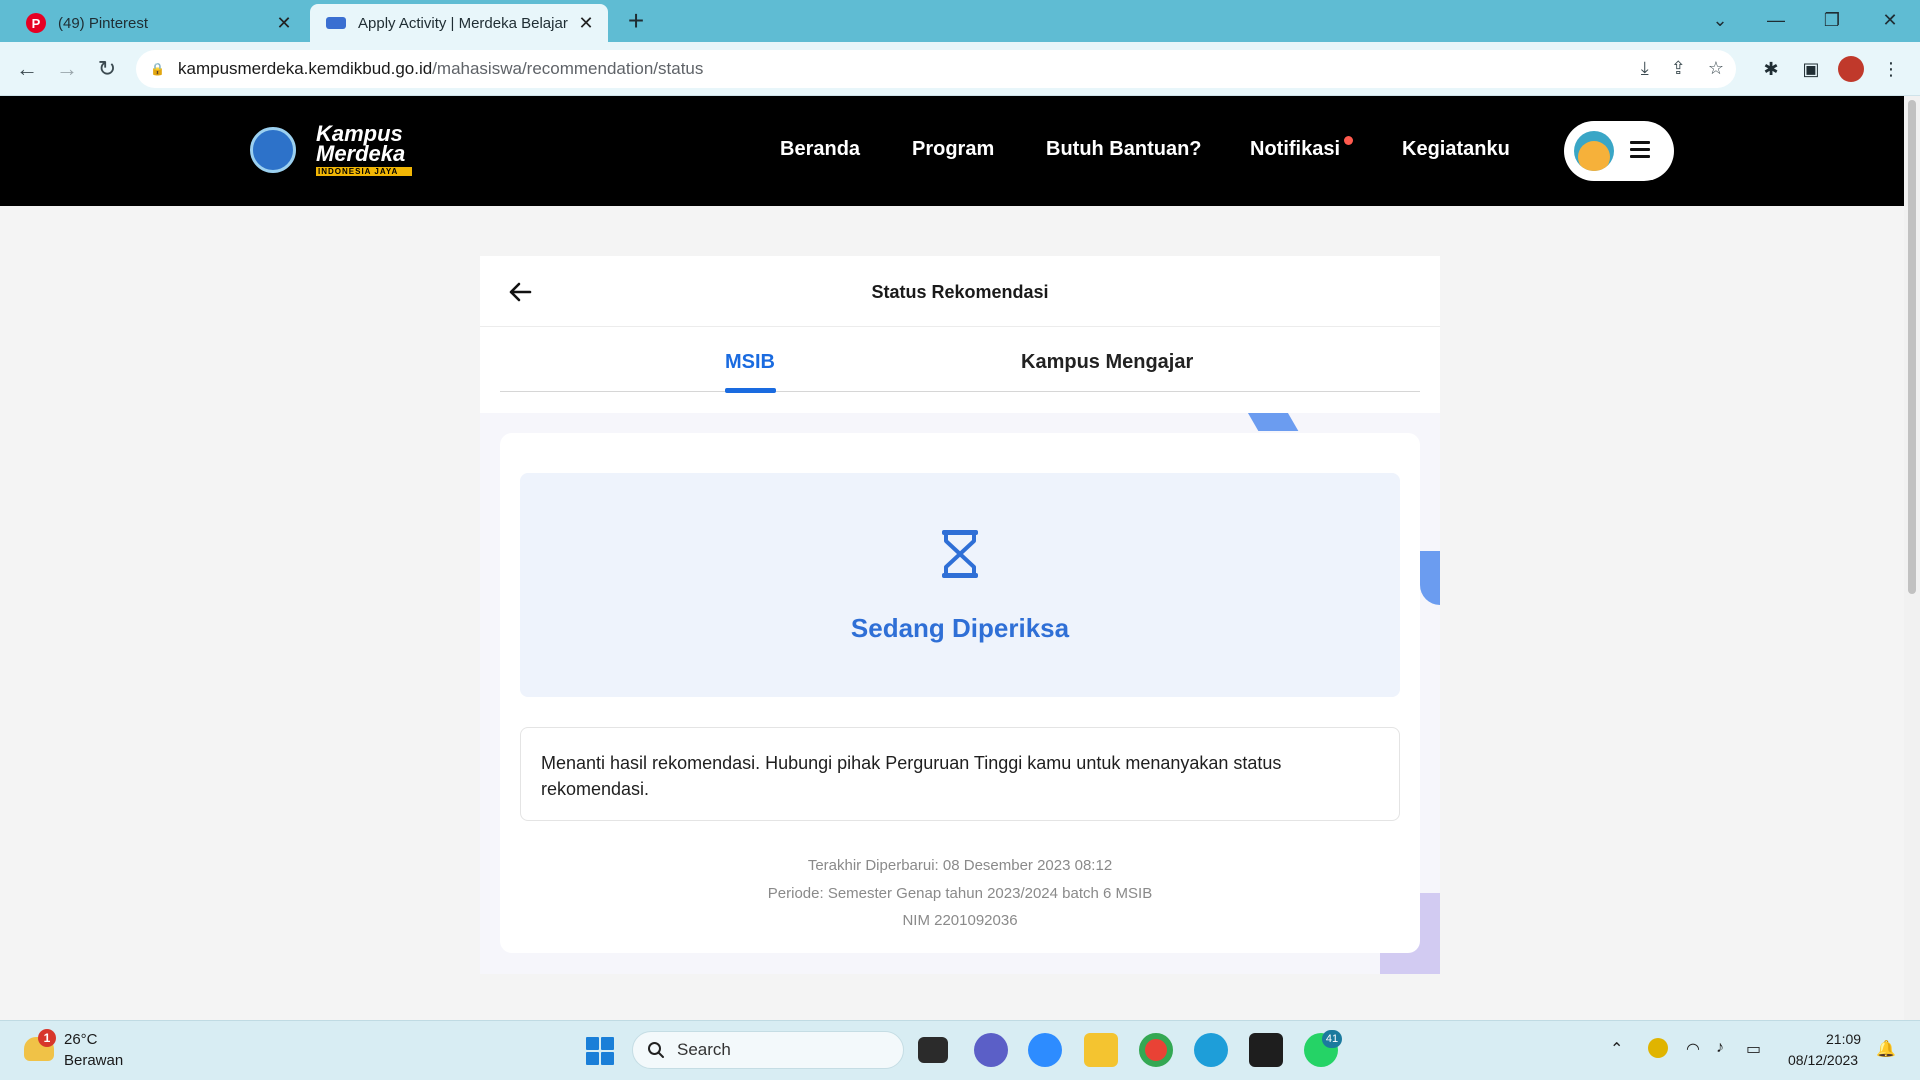 The width and height of the screenshot is (1920, 1080). What do you see at coordinates (1295, 149) in the screenshot?
I see `nav-notifikasi: Notifikasi` at bounding box center [1295, 149].